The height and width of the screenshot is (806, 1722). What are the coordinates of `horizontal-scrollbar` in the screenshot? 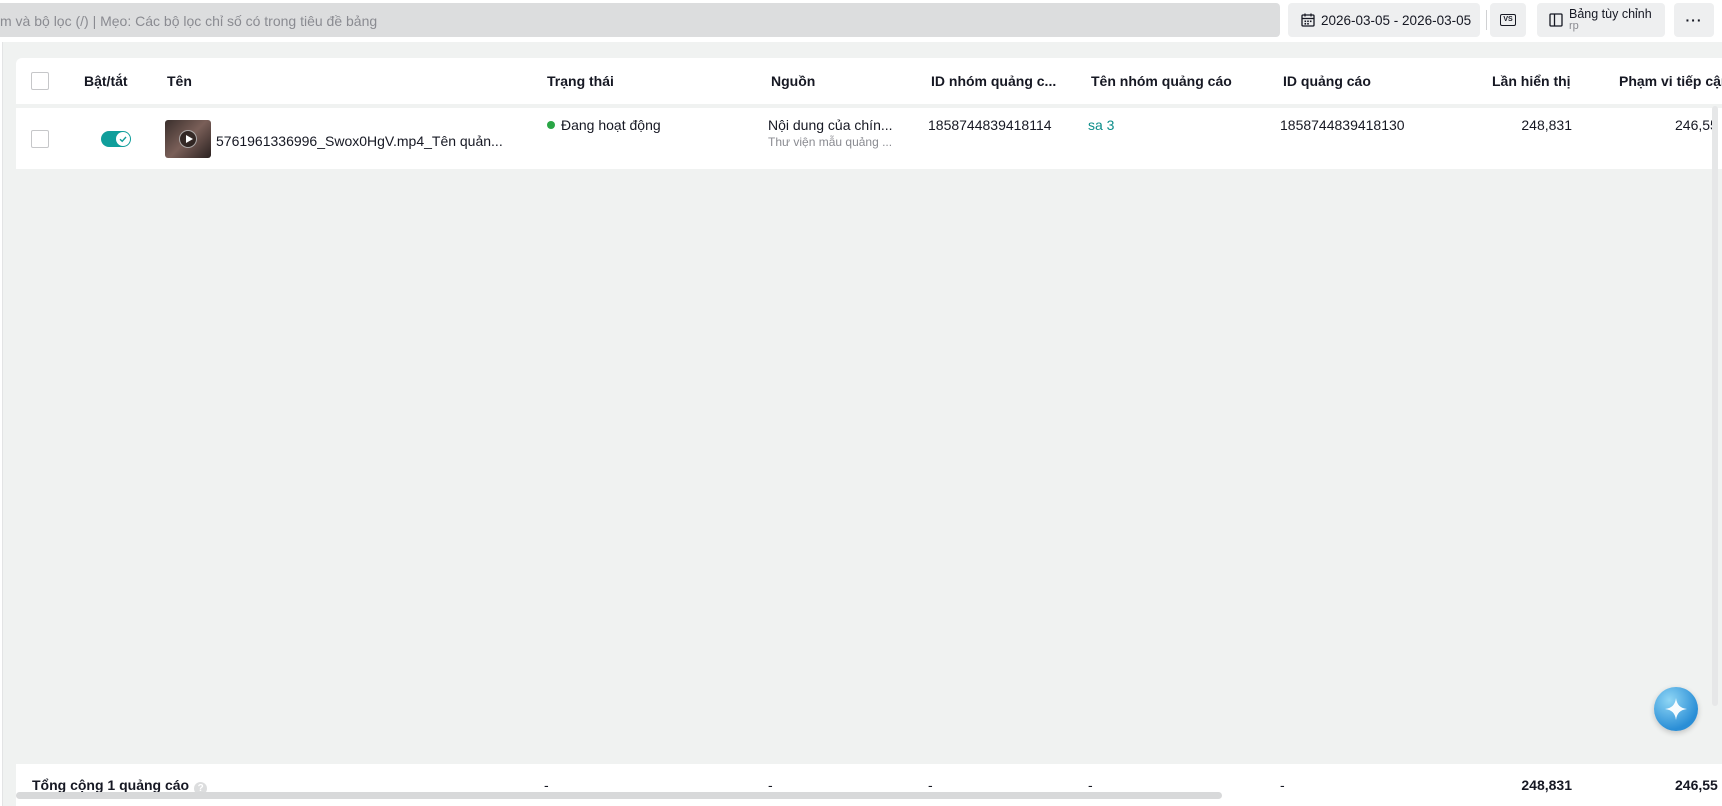 It's located at (619, 795).